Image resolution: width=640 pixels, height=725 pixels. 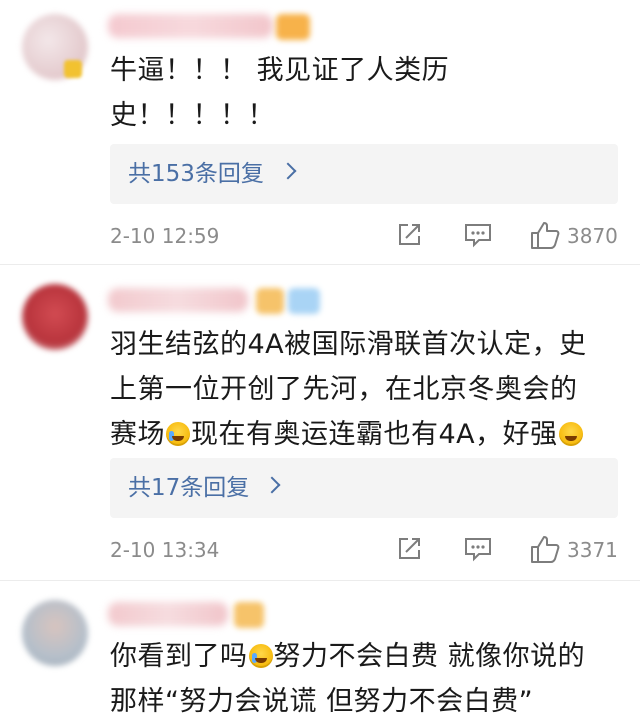 I want to click on crying-face-icon, so click(x=260, y=656).